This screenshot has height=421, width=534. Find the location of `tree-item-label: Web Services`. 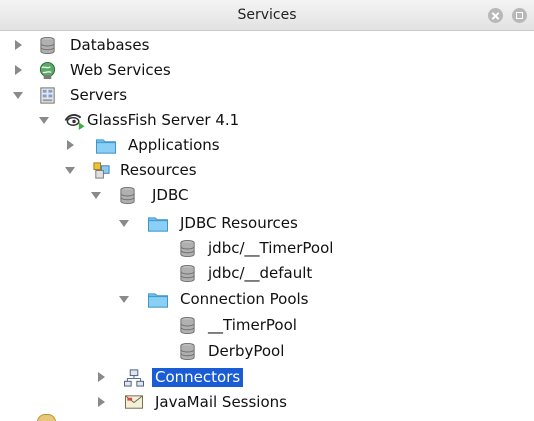

tree-item-label: Web Services is located at coordinates (120, 70).